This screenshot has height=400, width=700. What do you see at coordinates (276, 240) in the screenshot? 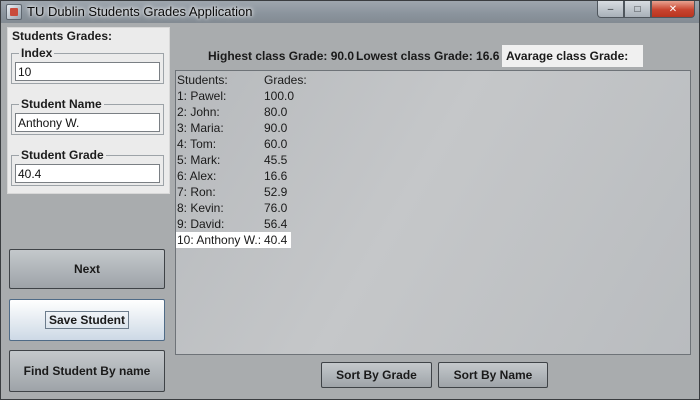
I see `student-grade: 40.4` at bounding box center [276, 240].